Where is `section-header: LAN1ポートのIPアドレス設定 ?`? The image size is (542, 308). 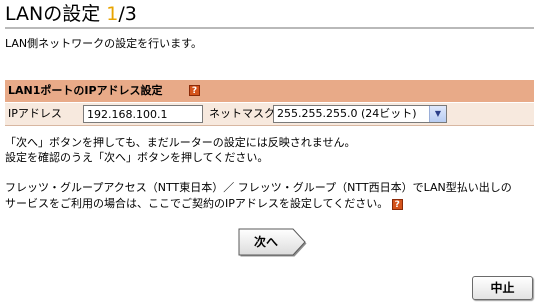 section-header: LAN1ポートのIPアドレス設定 ? is located at coordinates (269, 91).